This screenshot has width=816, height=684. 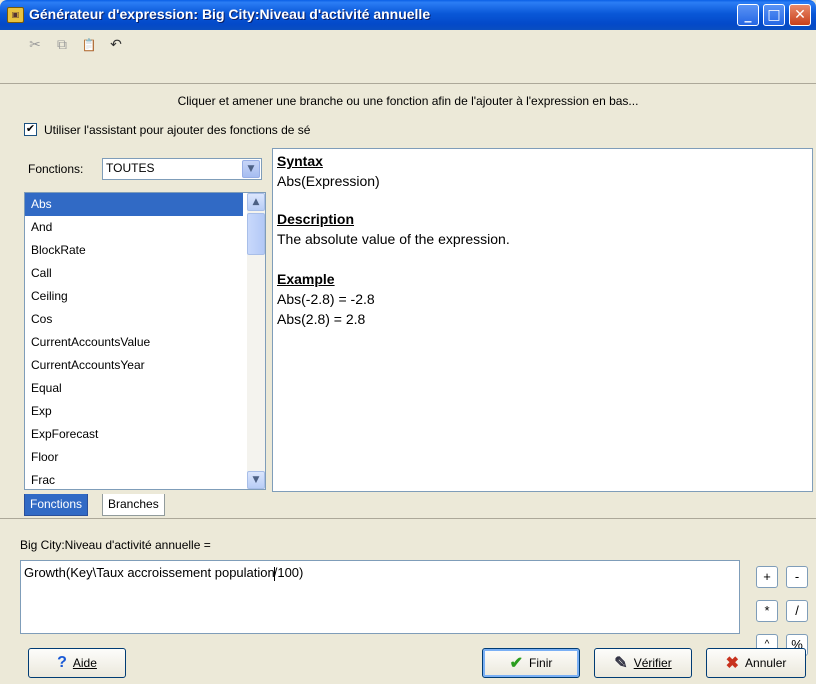 What do you see at coordinates (56, 169) in the screenshot?
I see `functions-label: Fonctions:` at bounding box center [56, 169].